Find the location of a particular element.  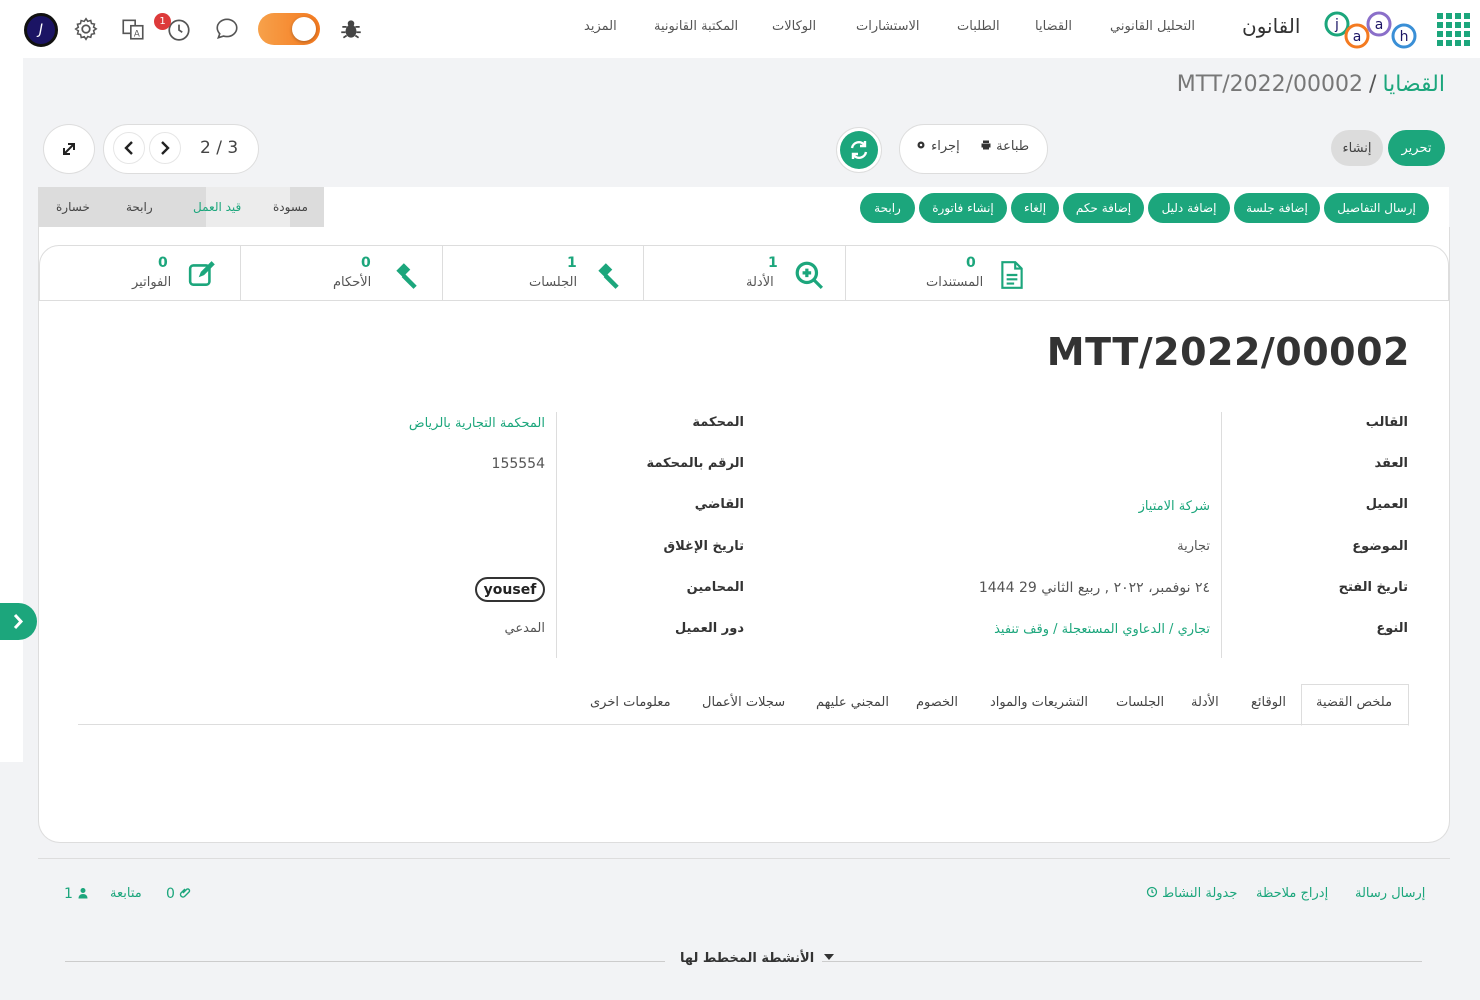

notification-badge: 1 is located at coordinates (162, 21).